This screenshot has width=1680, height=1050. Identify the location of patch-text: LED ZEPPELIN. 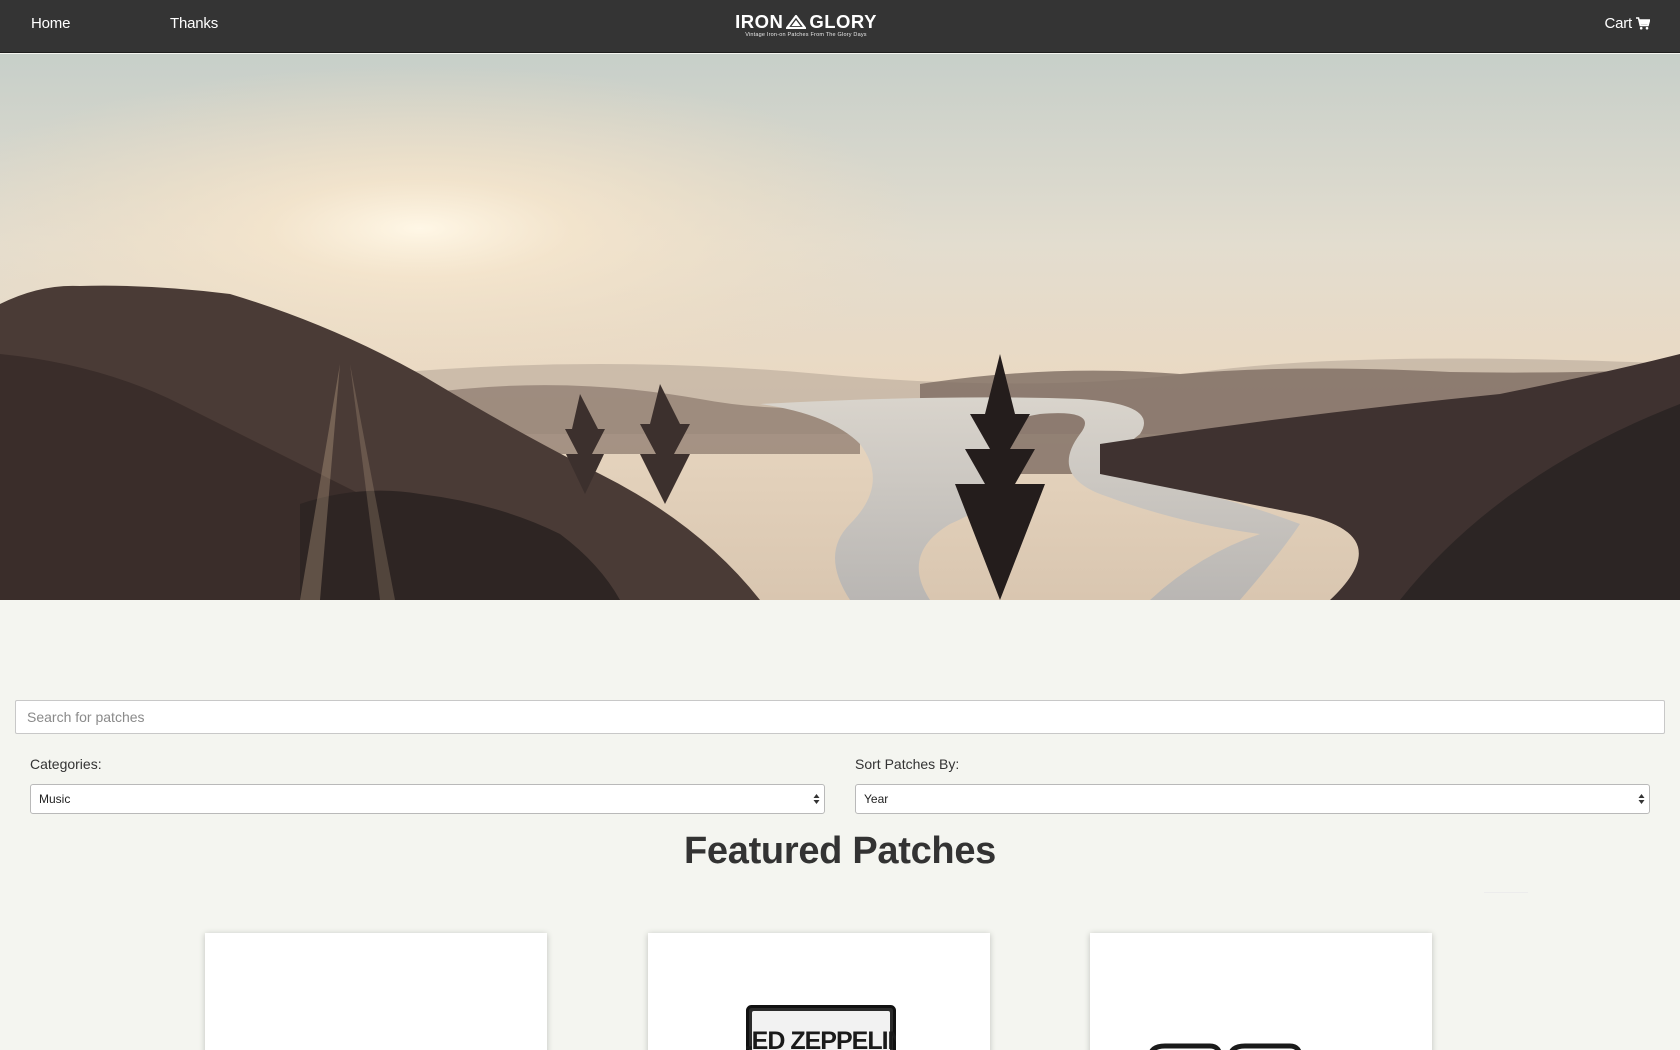
(821, 1038).